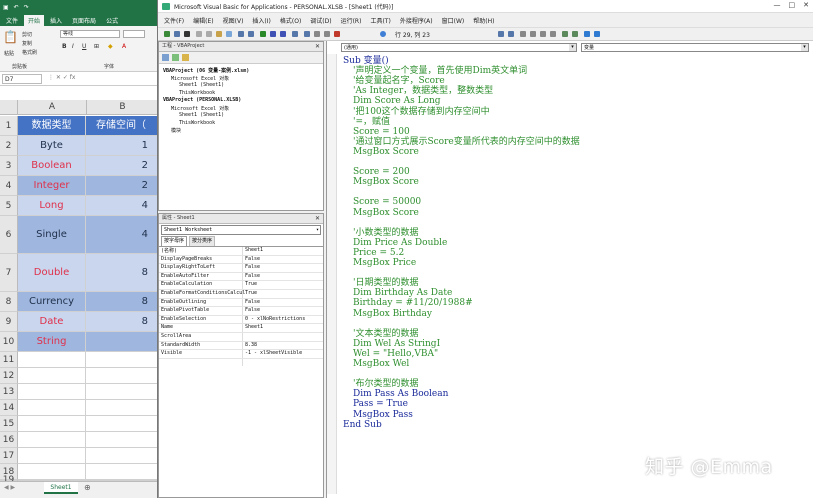 The image size is (813, 498). I want to click on save-icon, so click(187, 34).